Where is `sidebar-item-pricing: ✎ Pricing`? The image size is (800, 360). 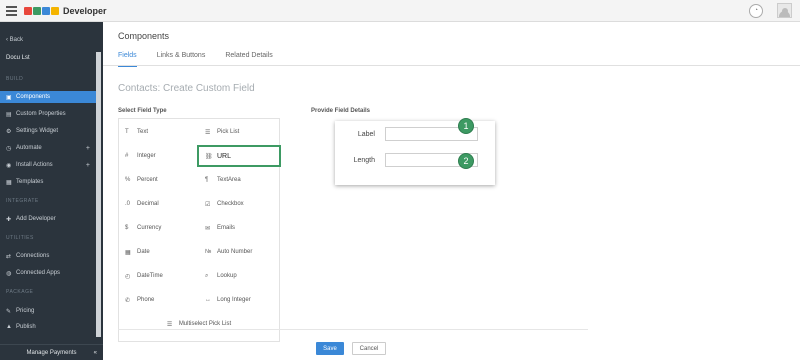 sidebar-item-pricing: ✎ Pricing is located at coordinates (48, 311).